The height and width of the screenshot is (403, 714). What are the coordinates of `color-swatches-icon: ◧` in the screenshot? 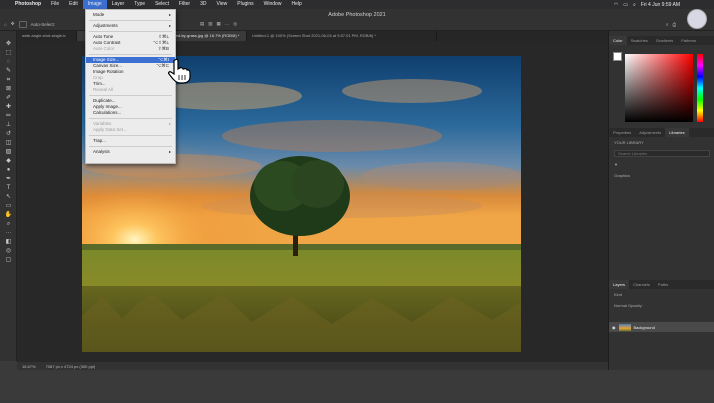 It's located at (8, 242).